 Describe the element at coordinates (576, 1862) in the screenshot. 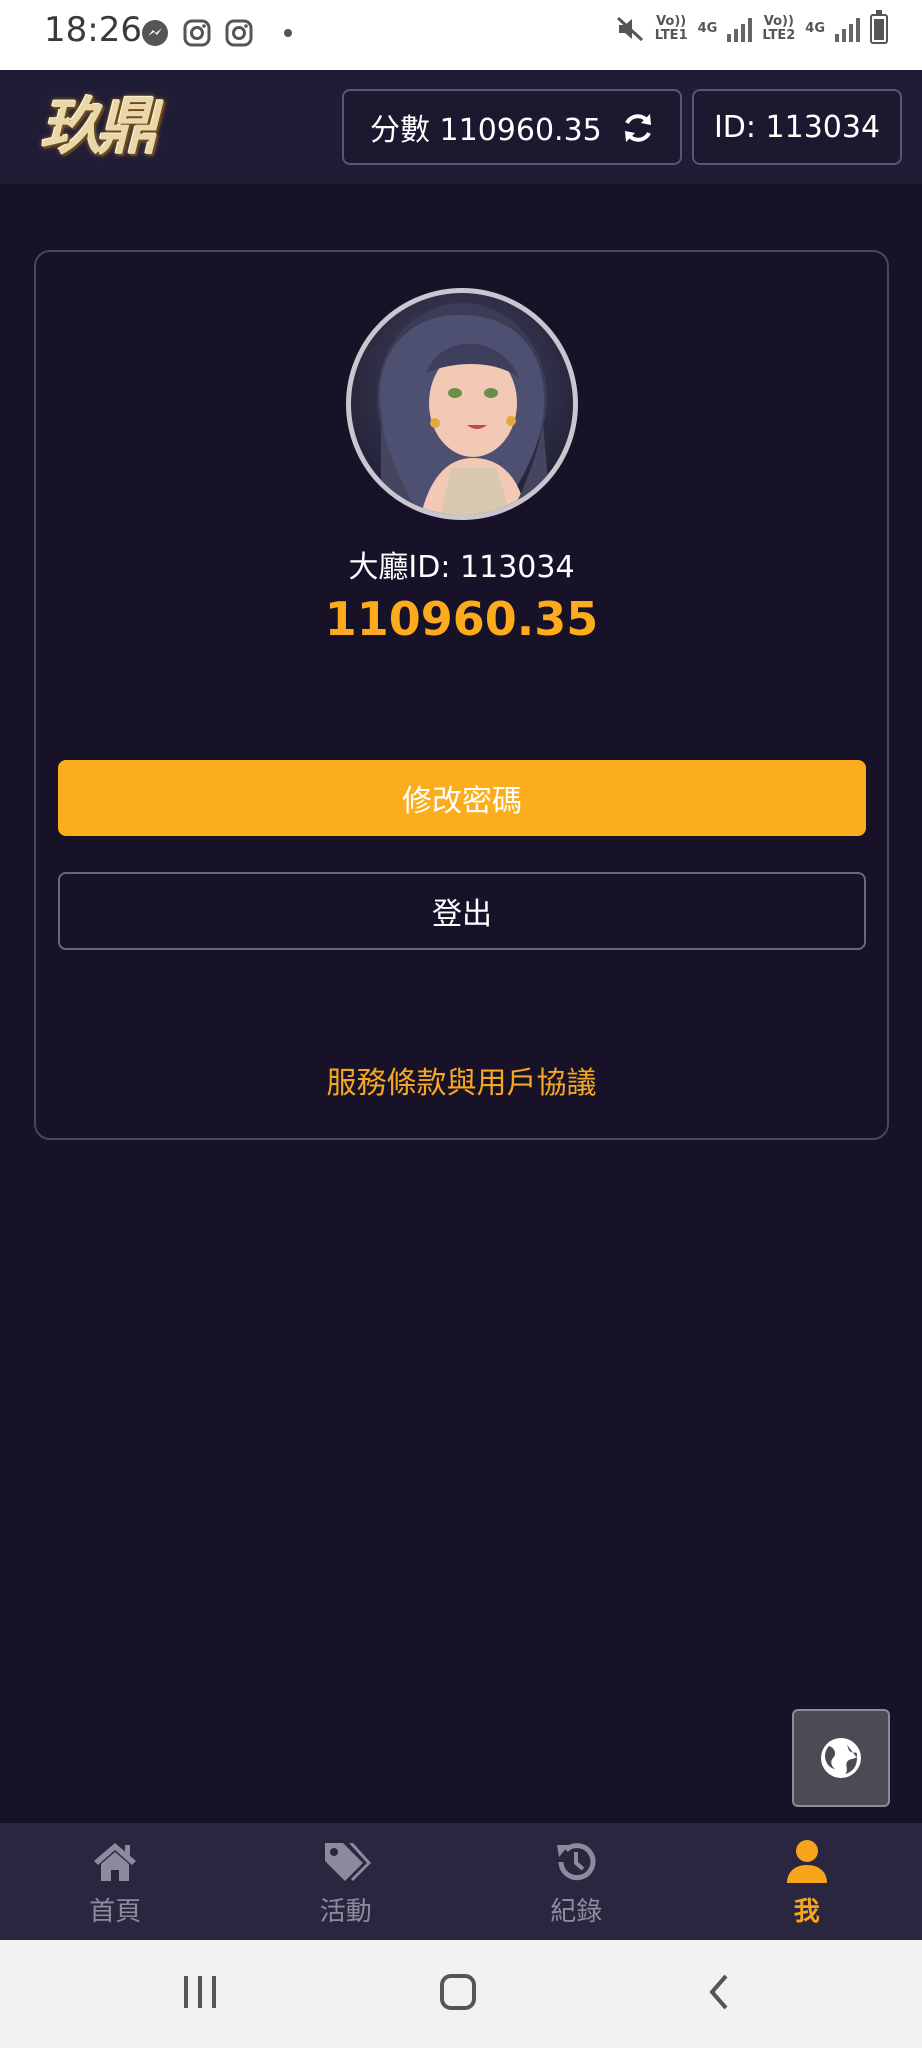

I see `history-icon` at that location.